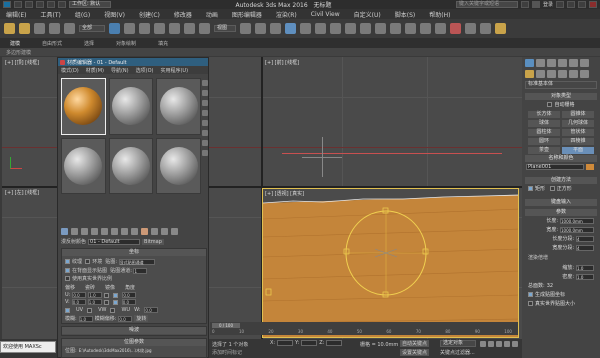  Describe the element at coordinates (174, 70) in the screenshot. I see `me-menu-utilities: 实用程序(U)` at that location.